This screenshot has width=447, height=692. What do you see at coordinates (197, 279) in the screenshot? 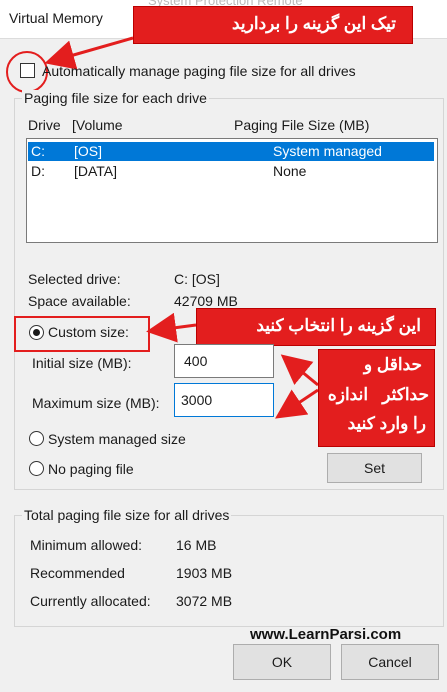
I see `selected-drive-value: C: [OS]` at bounding box center [197, 279].